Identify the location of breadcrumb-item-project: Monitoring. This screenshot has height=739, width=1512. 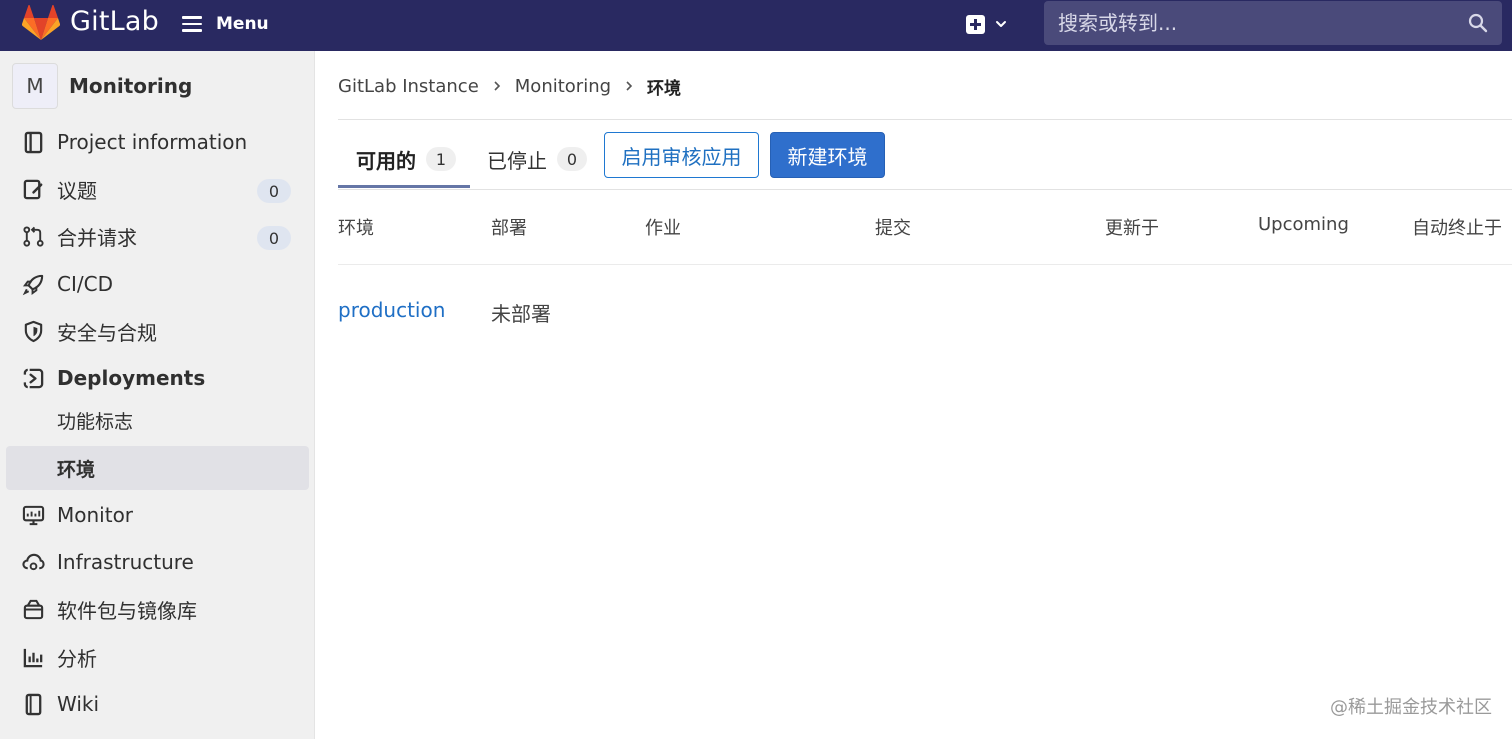
(563, 86).